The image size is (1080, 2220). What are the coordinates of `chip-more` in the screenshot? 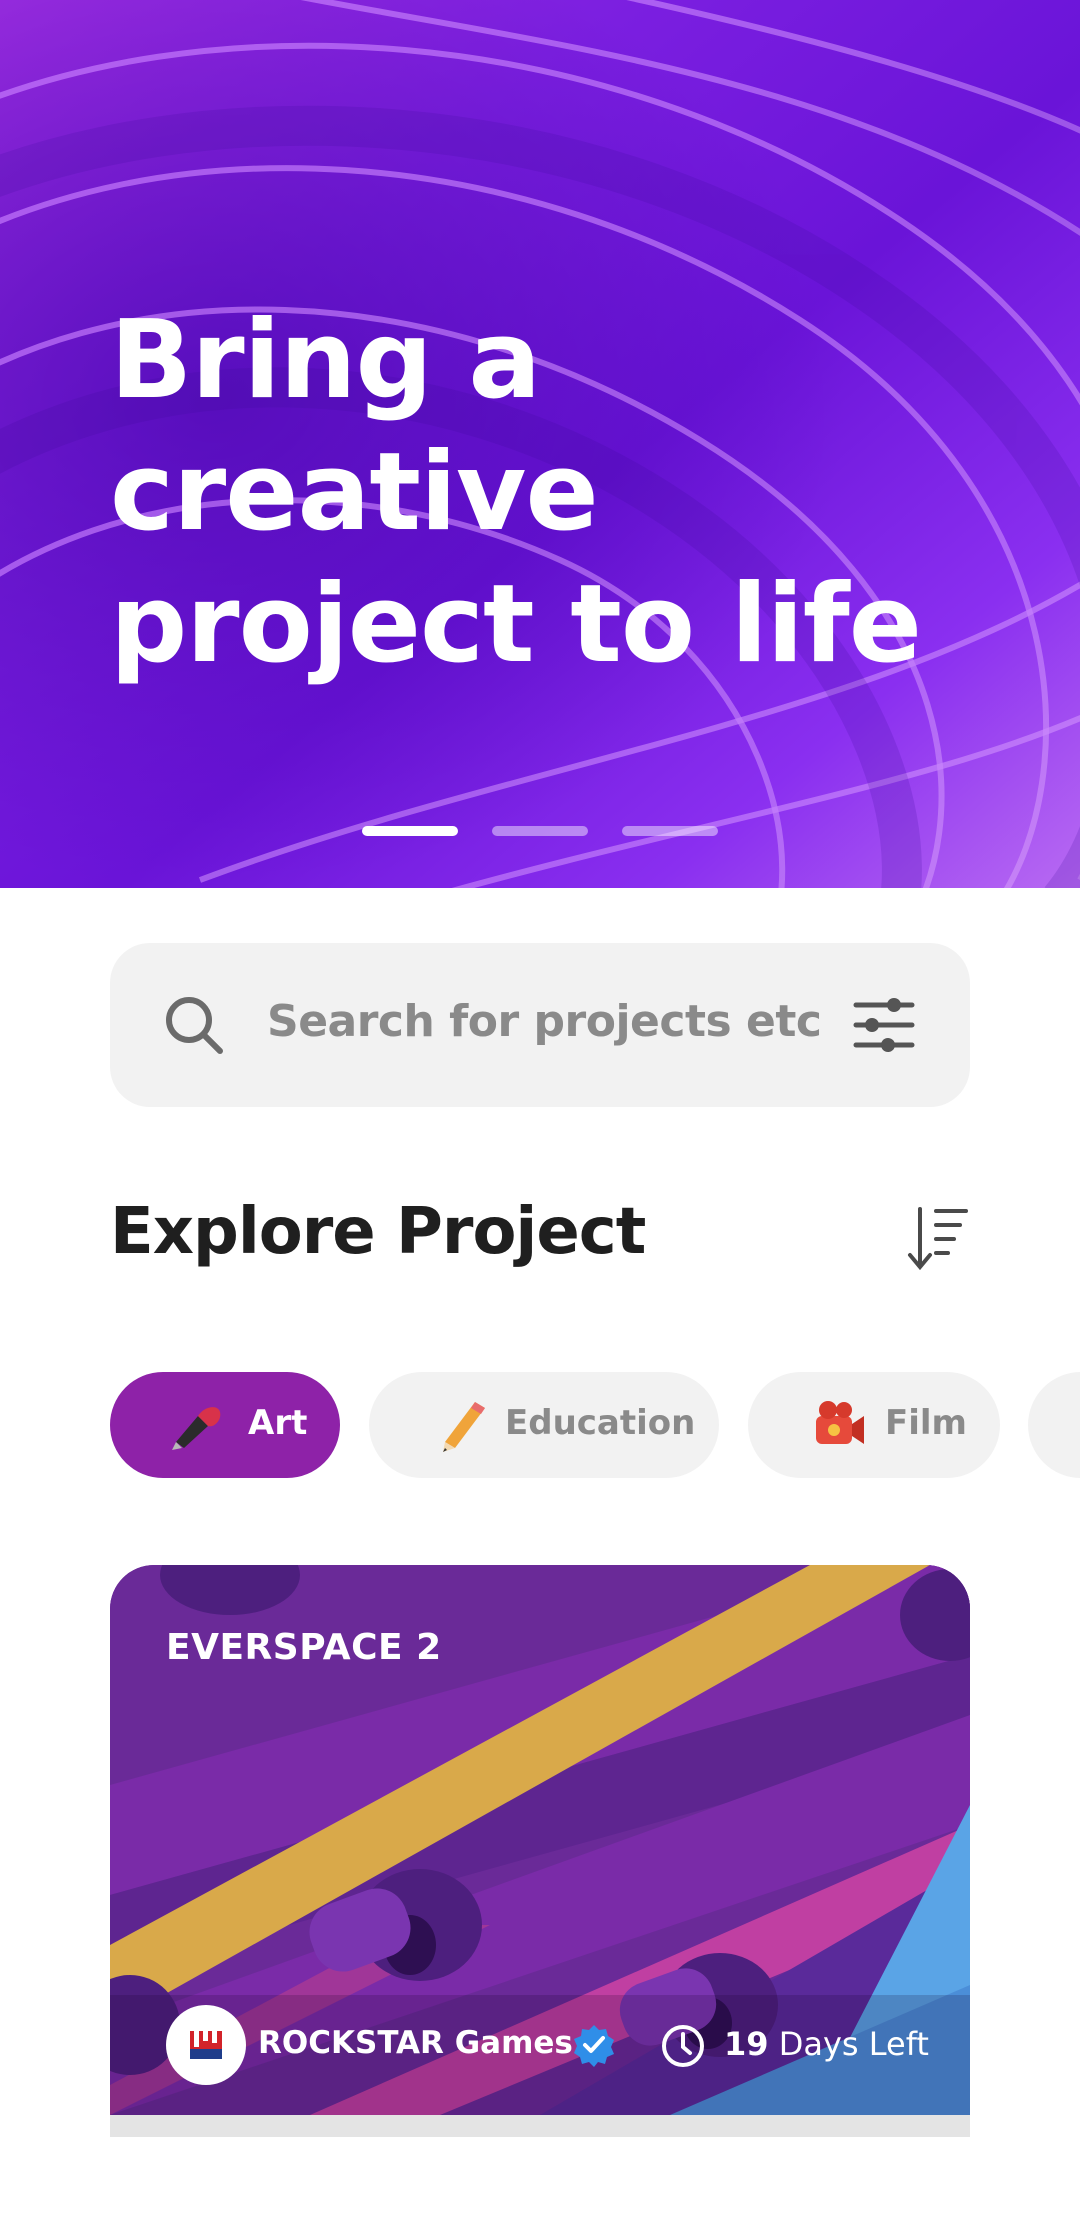 It's located at (1054, 1425).